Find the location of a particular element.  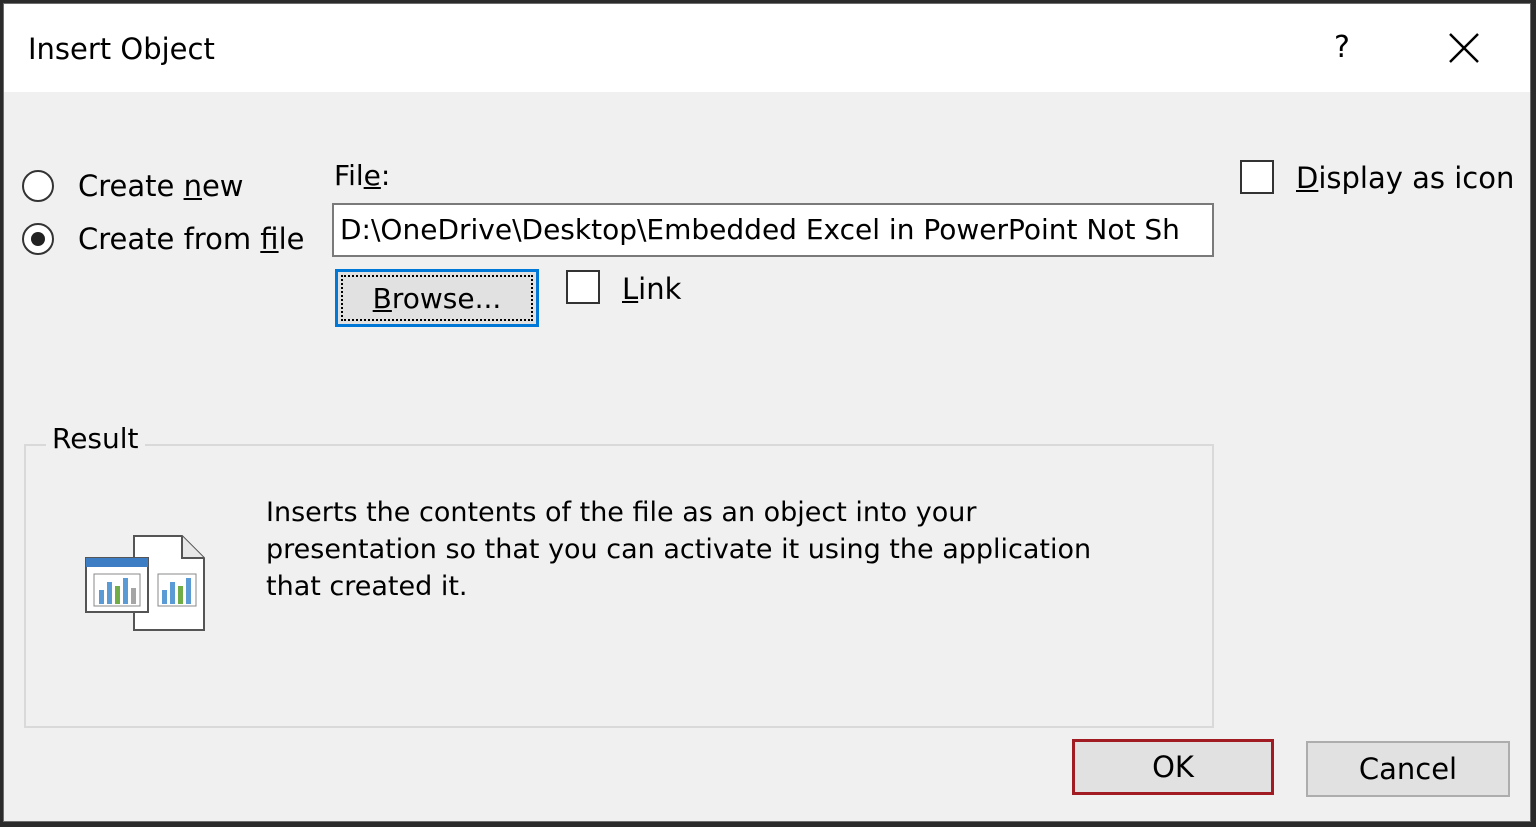

result-label: Result is located at coordinates (95, 438).